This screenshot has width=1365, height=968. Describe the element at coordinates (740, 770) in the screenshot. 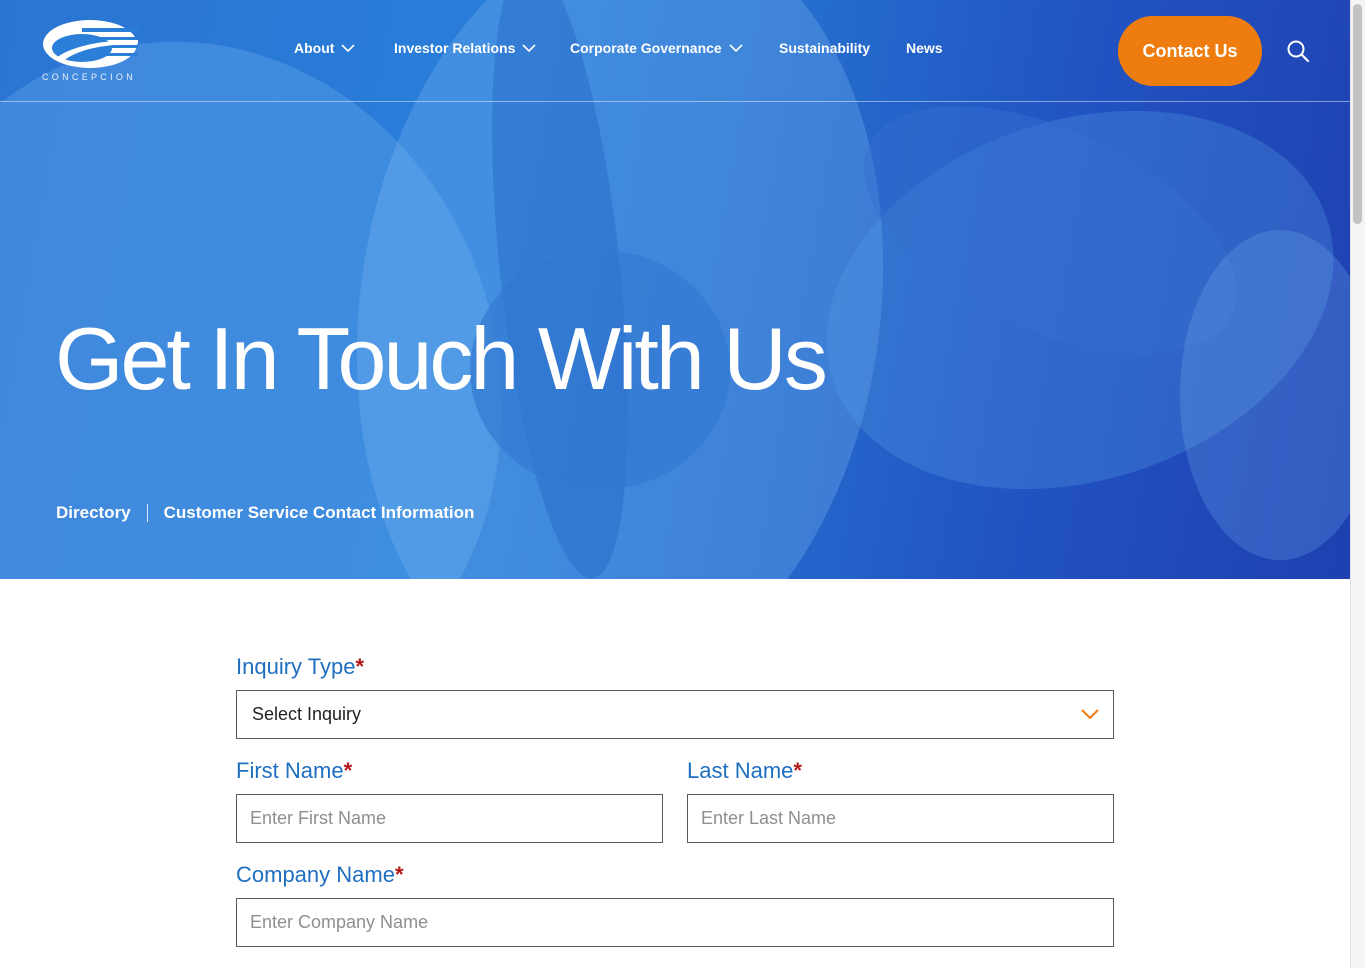

I see `last-name-label-text: Last Name` at that location.